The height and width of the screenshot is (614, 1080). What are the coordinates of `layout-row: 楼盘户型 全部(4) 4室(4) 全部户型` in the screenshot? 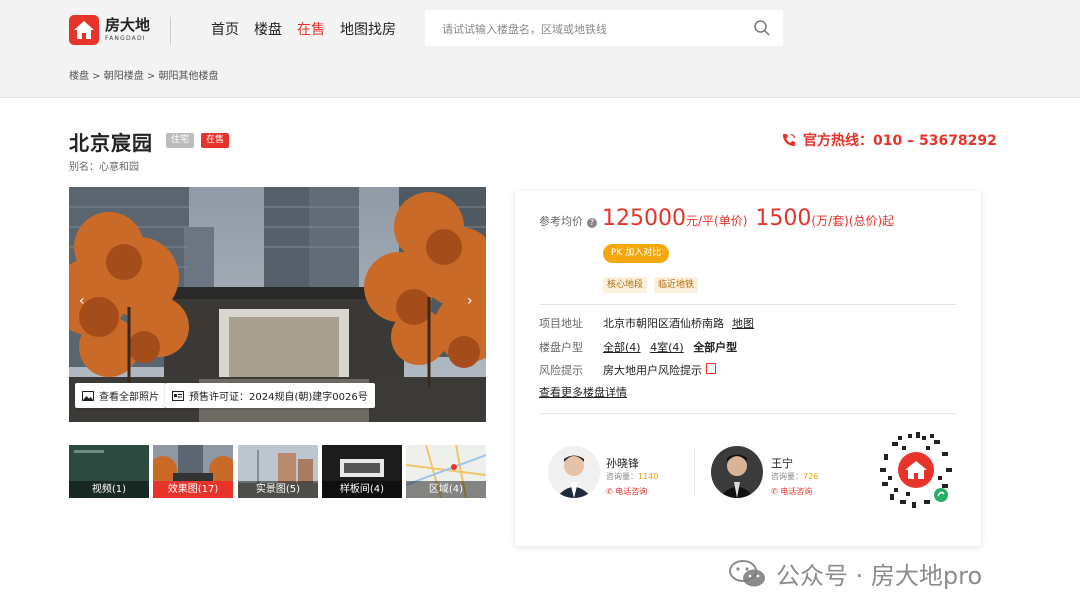 It's located at (641, 347).